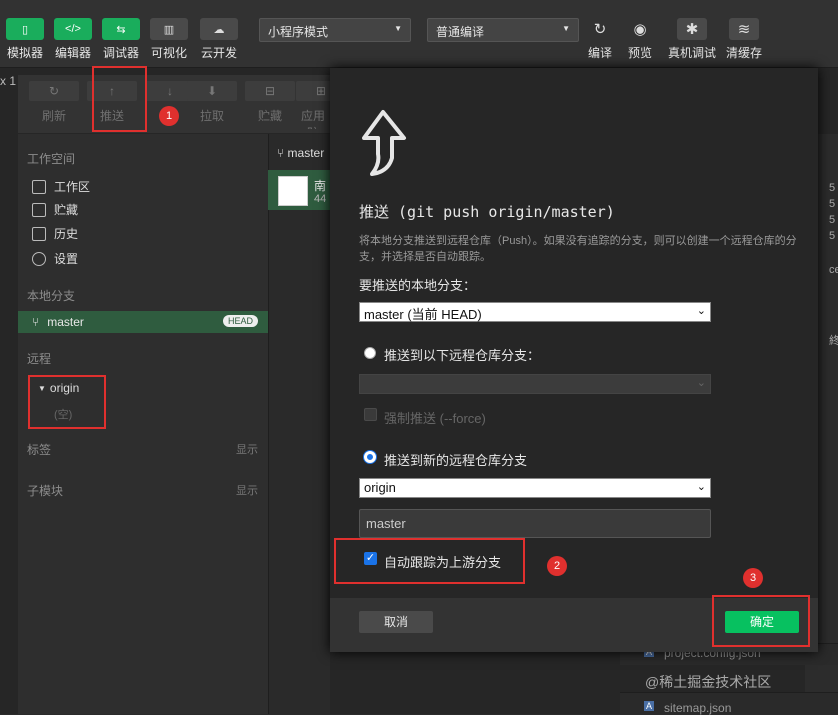 The width and height of the screenshot is (838, 715). I want to click on visualize-label: 可视化, so click(168, 53).